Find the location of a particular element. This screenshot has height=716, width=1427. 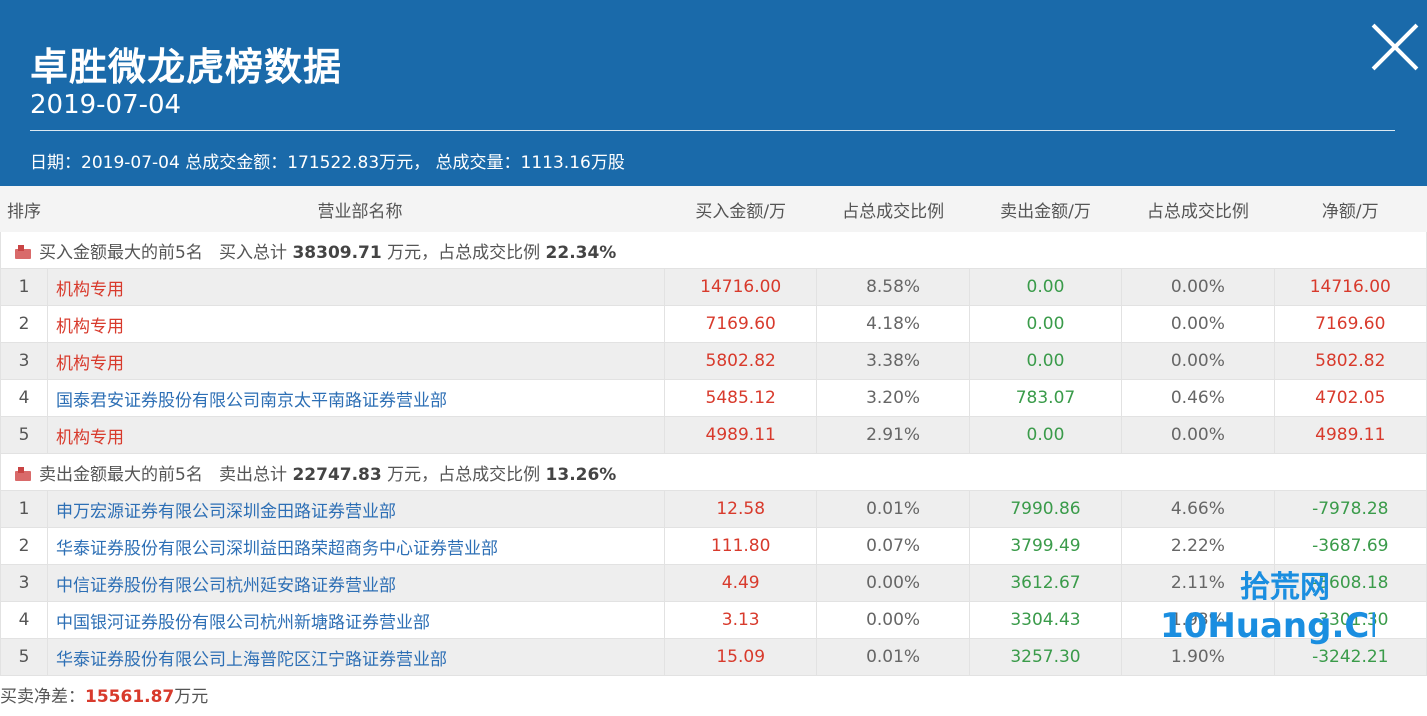

col-rank: 排序 is located at coordinates (24, 209).